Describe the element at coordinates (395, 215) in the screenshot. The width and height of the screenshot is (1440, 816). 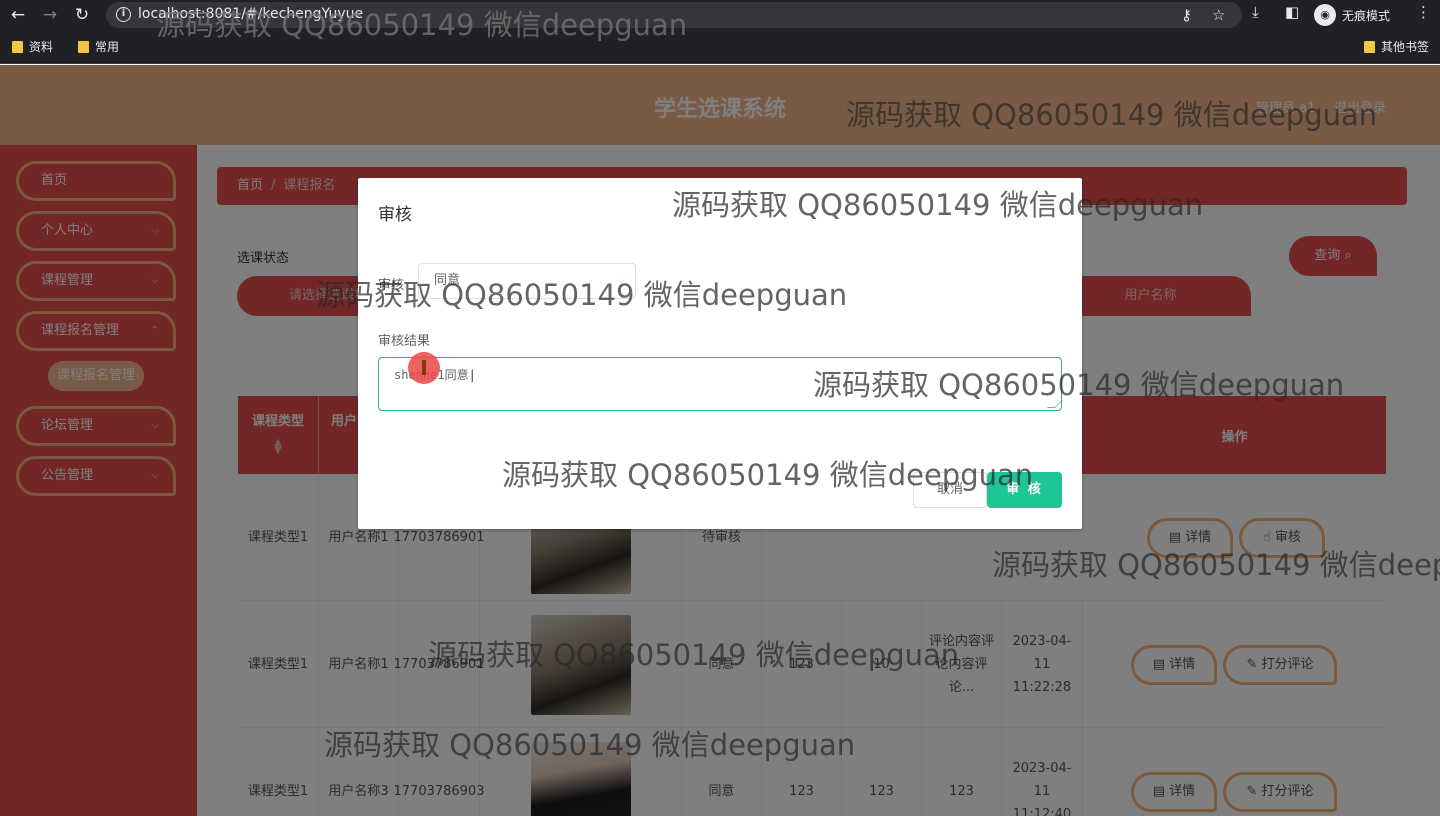
I see `dialog-title: 审核` at that location.